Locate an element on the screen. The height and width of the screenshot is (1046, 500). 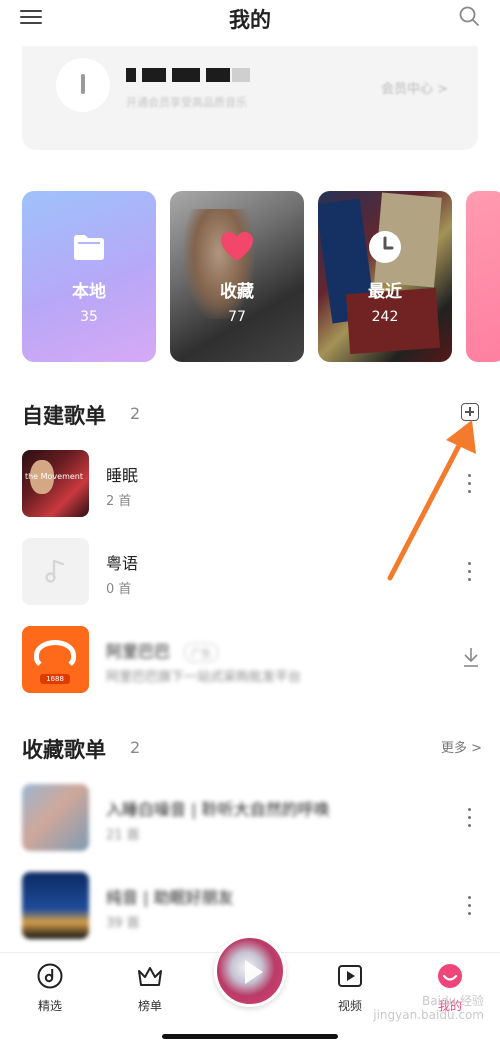
playlist-title: 纯音 | 助眠好朋友 is located at coordinates (170, 897).